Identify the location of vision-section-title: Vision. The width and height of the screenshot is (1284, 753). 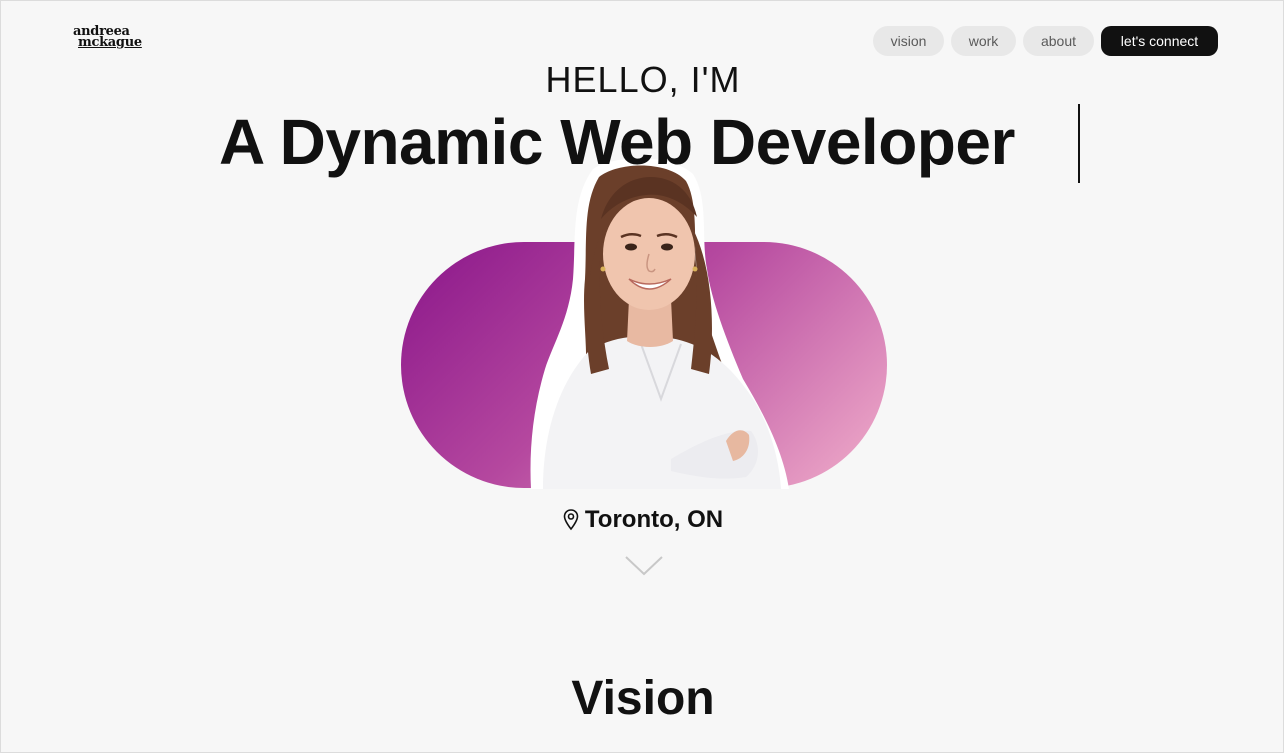
(643, 698).